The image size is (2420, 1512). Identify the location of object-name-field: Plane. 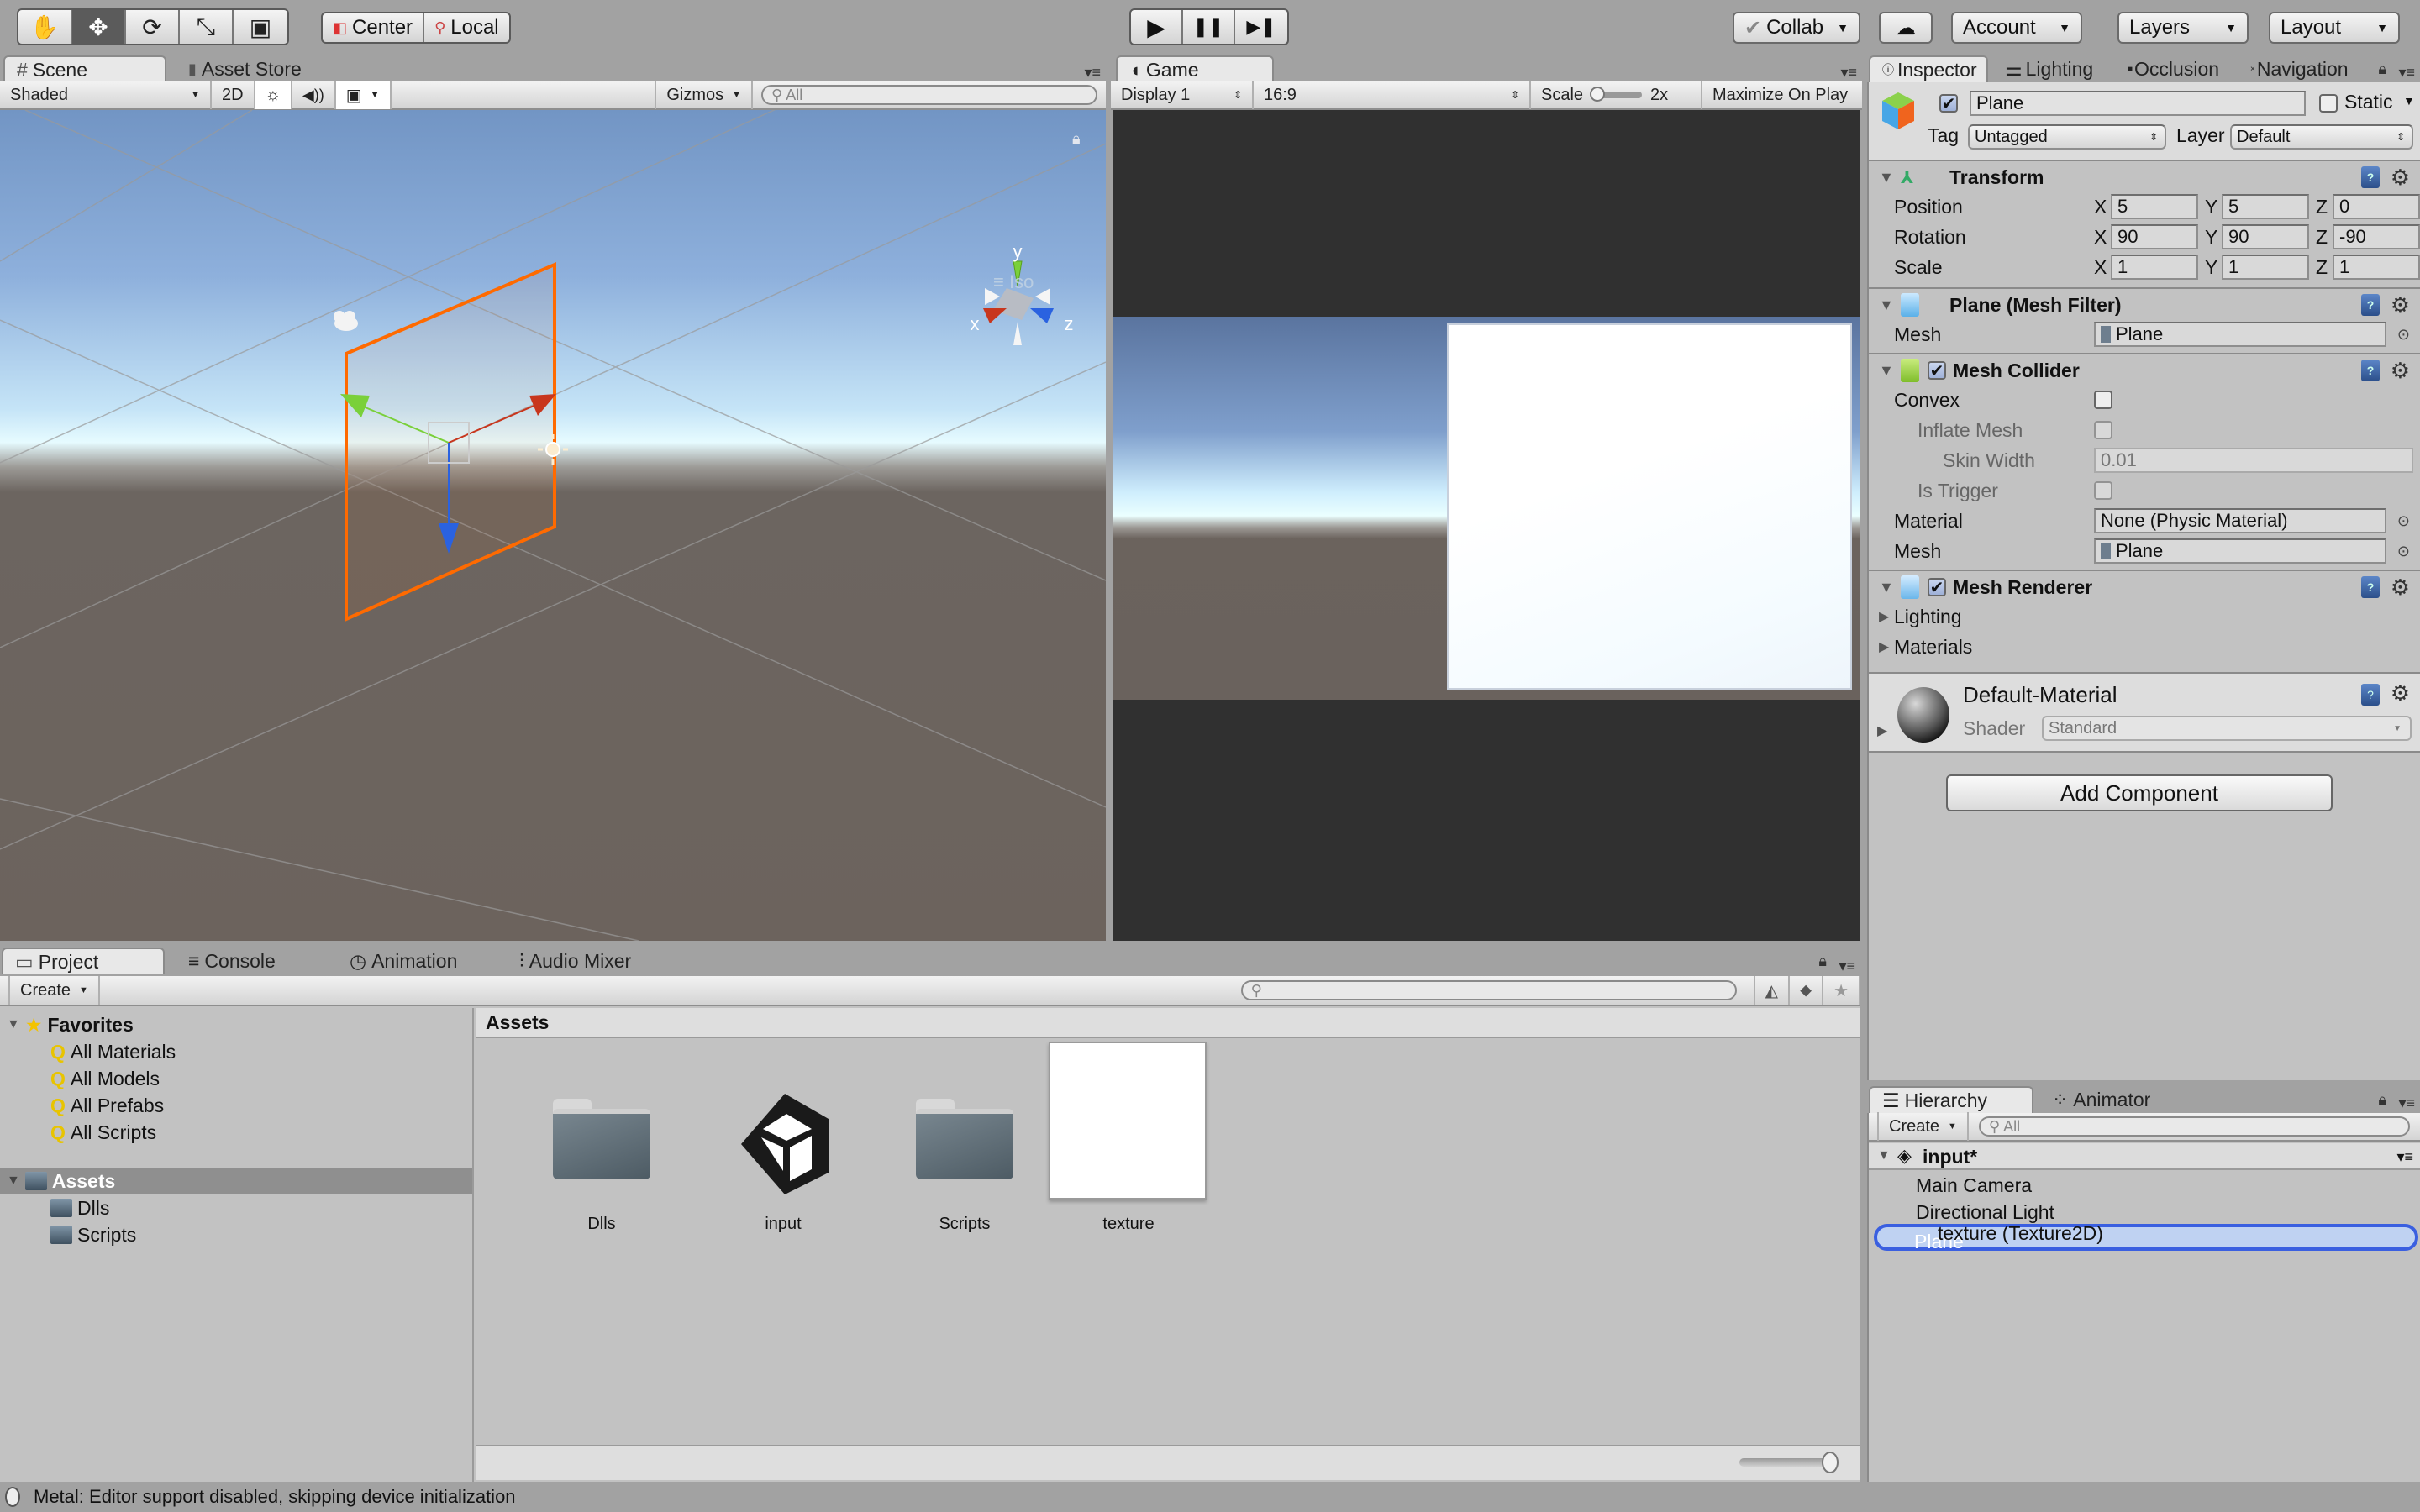
(2138, 103).